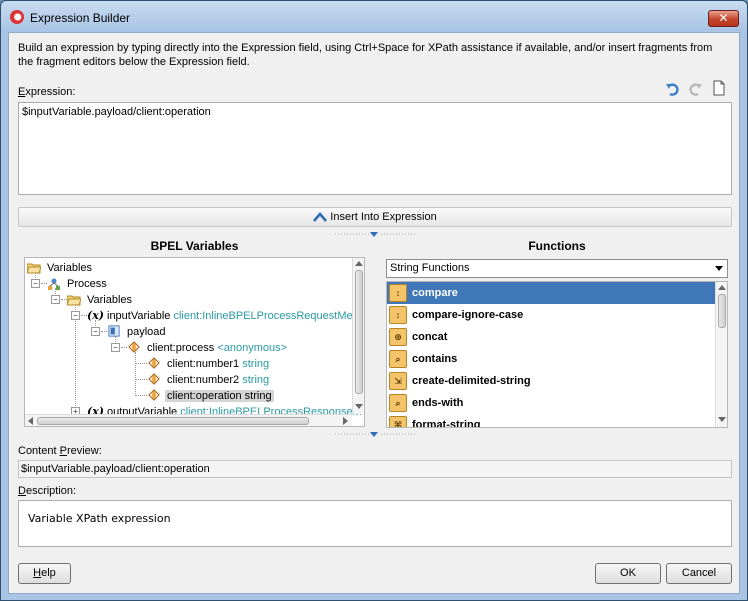 The image size is (748, 601). What do you see at coordinates (398, 337) in the screenshot?
I see `function-icon: ⊕` at bounding box center [398, 337].